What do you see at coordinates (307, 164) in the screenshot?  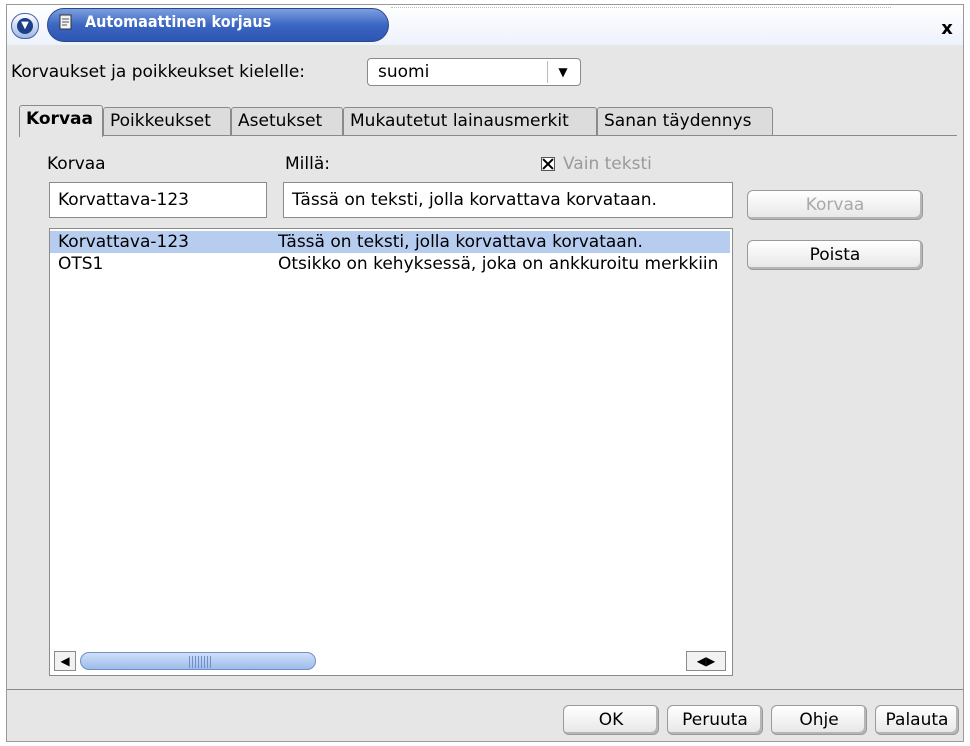 I see `with-label: Millä:` at bounding box center [307, 164].